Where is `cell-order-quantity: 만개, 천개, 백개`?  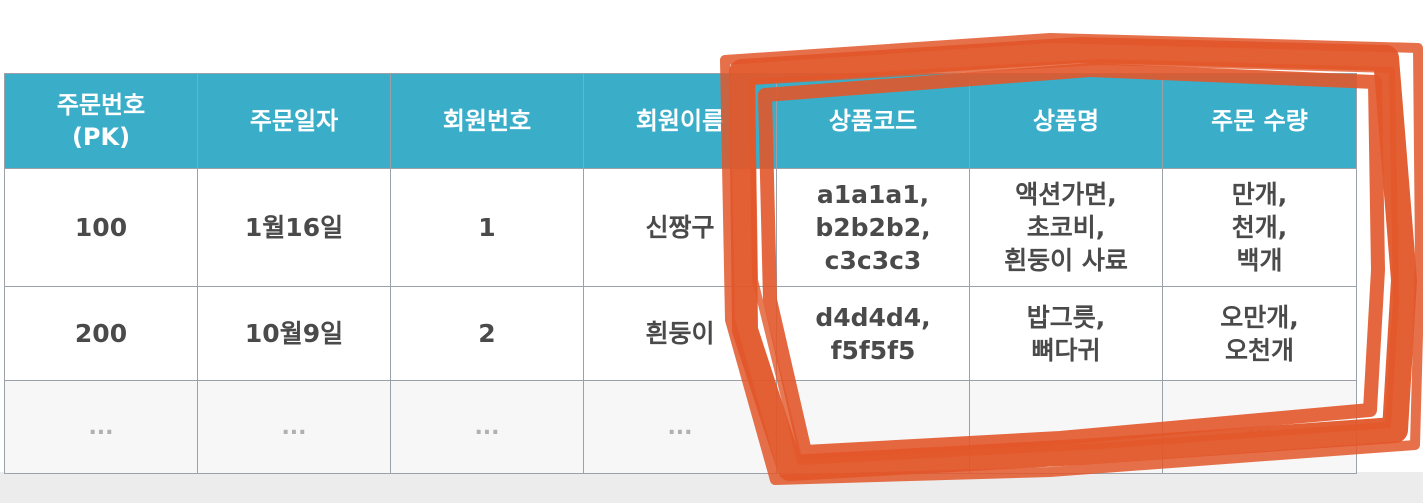 cell-order-quantity: 만개, 천개, 백개 is located at coordinates (1259, 227).